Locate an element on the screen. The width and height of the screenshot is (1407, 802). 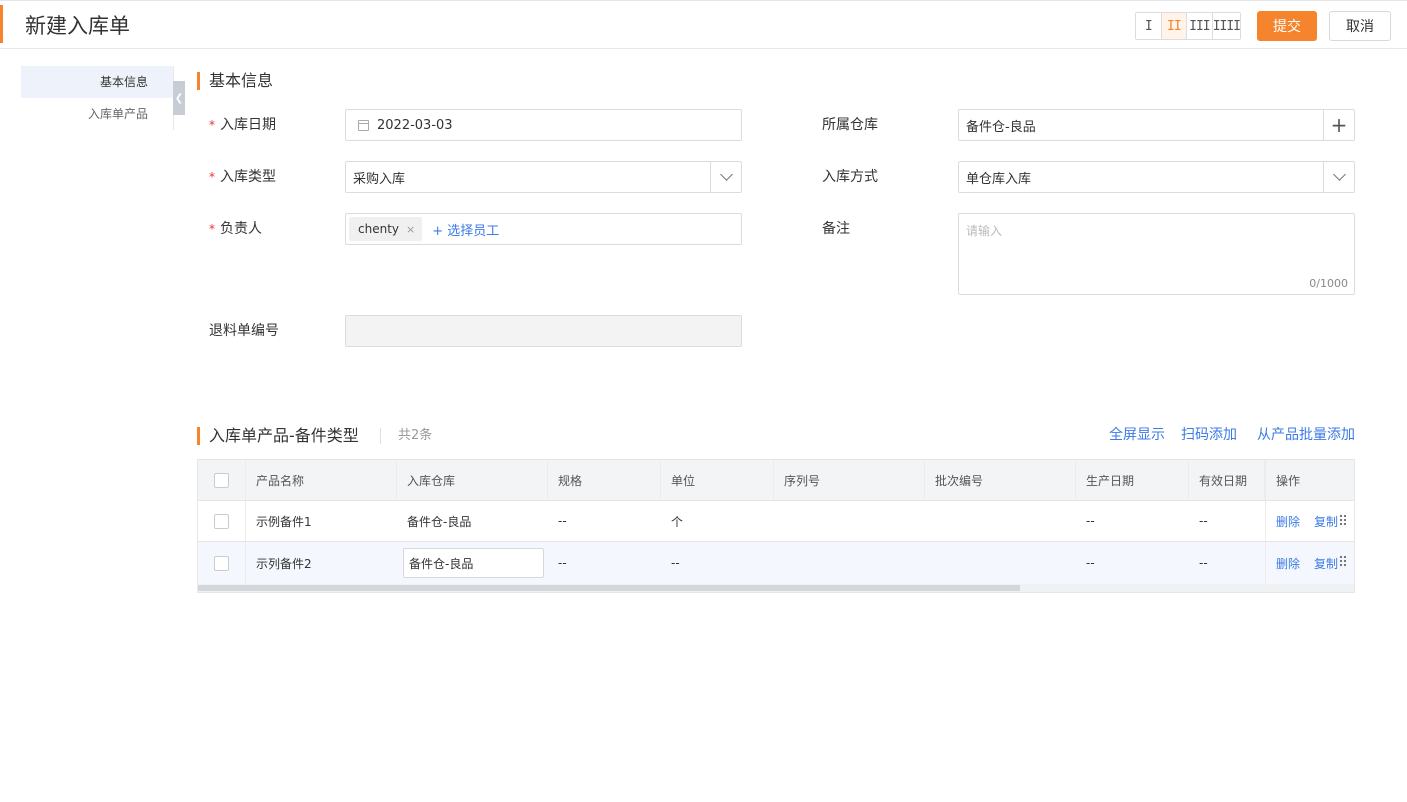
layout-3-column-button: III is located at coordinates (1200, 26).